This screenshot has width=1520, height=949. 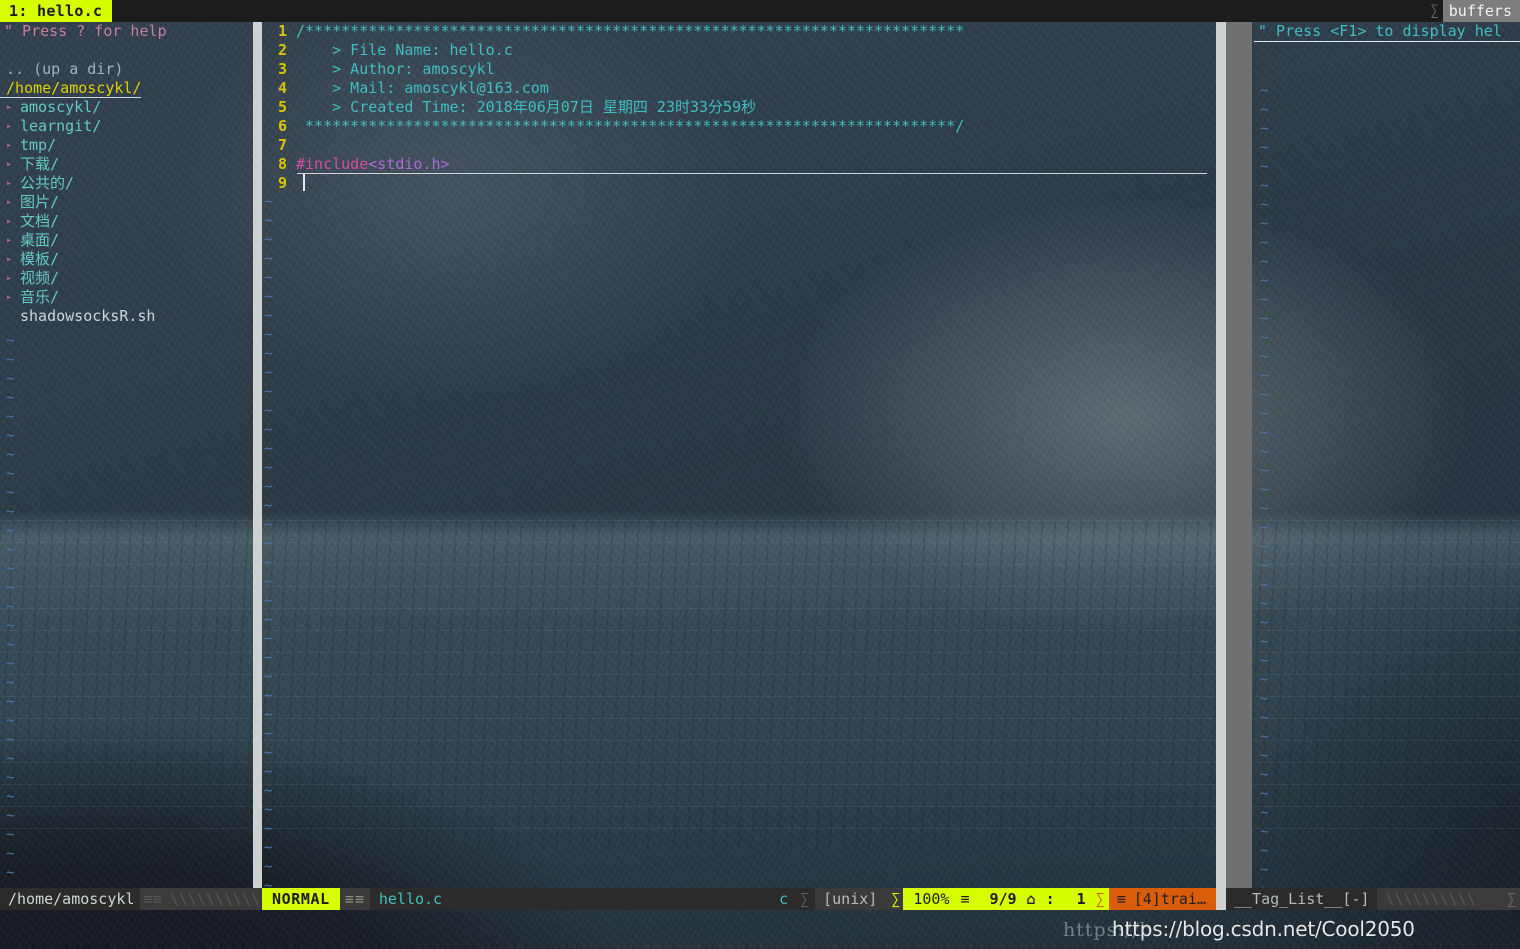 I want to click on nerdtree-item-3: ▸ tmp/, so click(x=126, y=145).